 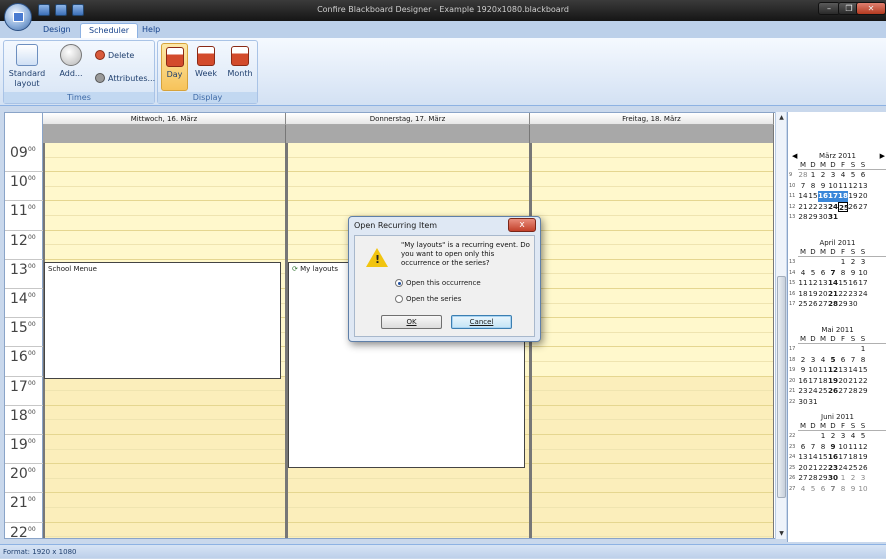 I want to click on calendar-day: 6, so click(x=843, y=360).